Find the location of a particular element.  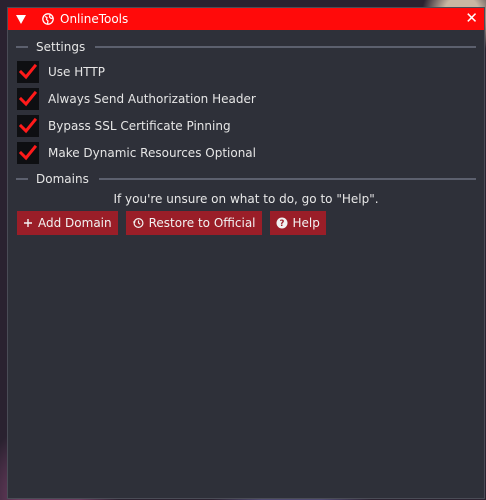

dynamic-resources-checkbox is located at coordinates (28, 152).